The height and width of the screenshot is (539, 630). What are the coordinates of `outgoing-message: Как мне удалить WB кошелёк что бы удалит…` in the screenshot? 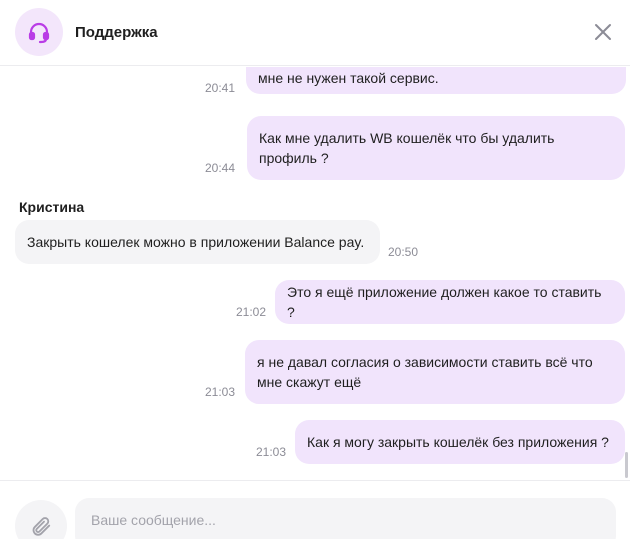 It's located at (436, 148).